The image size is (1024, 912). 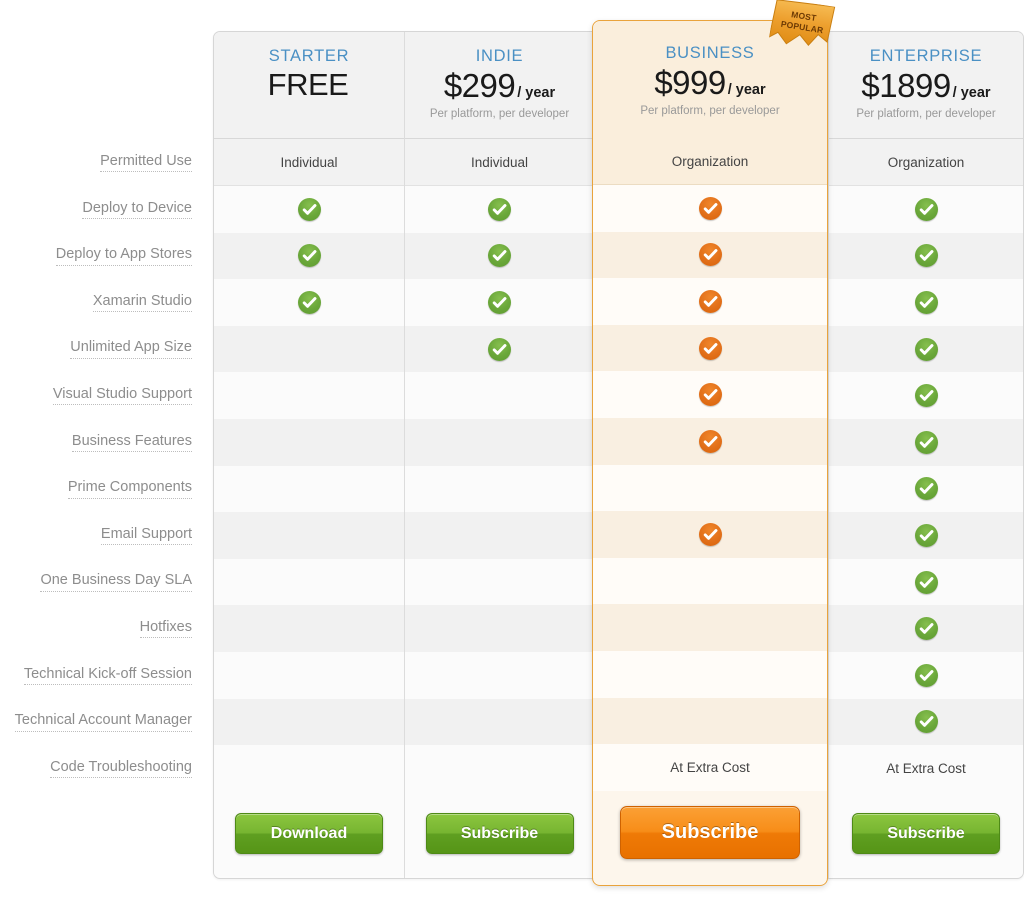 I want to click on feature-label-row: One Business Day SLA, so click(x=100, y=582).